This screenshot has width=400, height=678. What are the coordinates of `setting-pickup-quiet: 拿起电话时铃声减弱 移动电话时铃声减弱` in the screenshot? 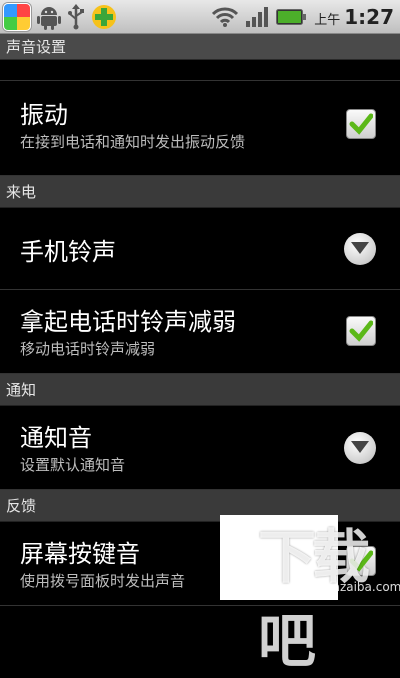 It's located at (200, 332).